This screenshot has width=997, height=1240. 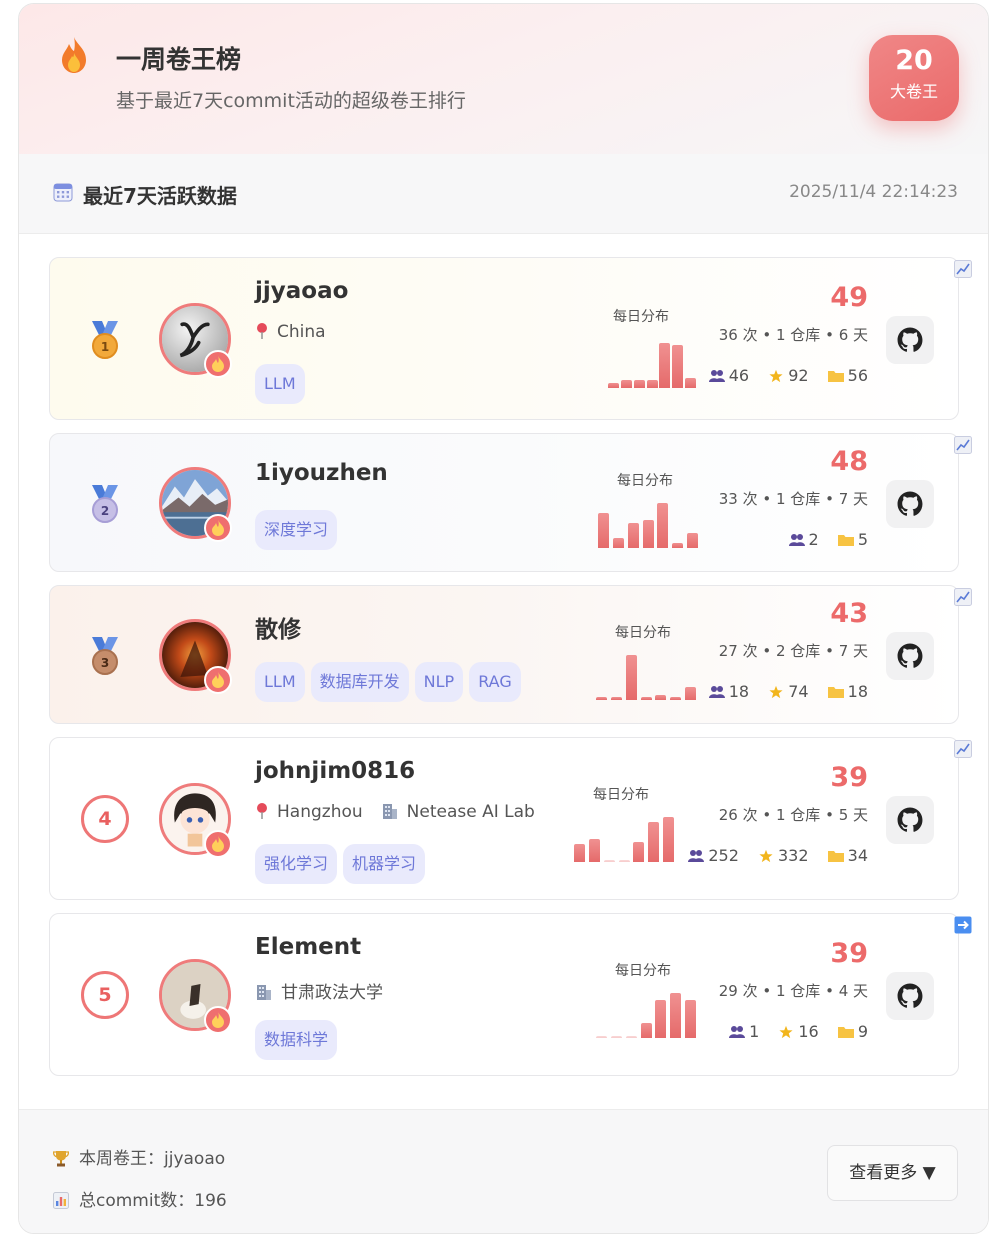 What do you see at coordinates (105, 511) in the screenshot?
I see `svg-text: 2` at bounding box center [105, 511].